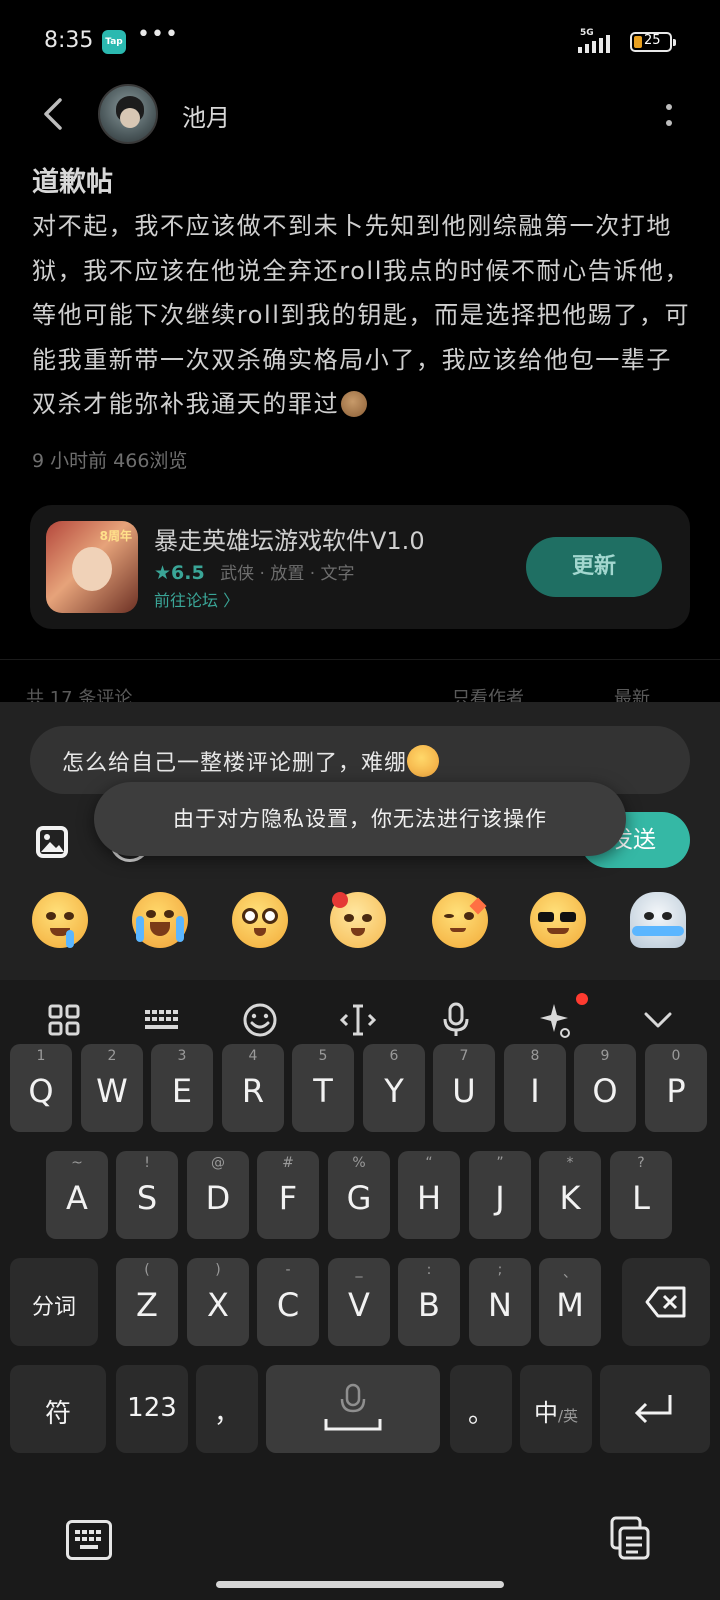  I want to click on key-a: ~ A, so click(77, 1195).